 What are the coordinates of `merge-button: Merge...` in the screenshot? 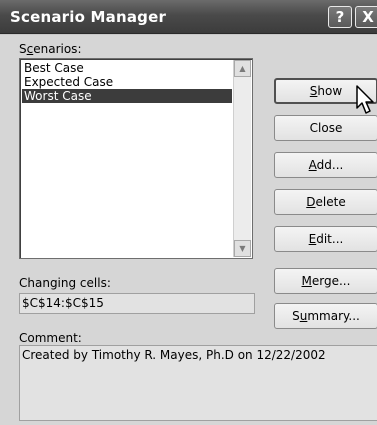 It's located at (325, 281).